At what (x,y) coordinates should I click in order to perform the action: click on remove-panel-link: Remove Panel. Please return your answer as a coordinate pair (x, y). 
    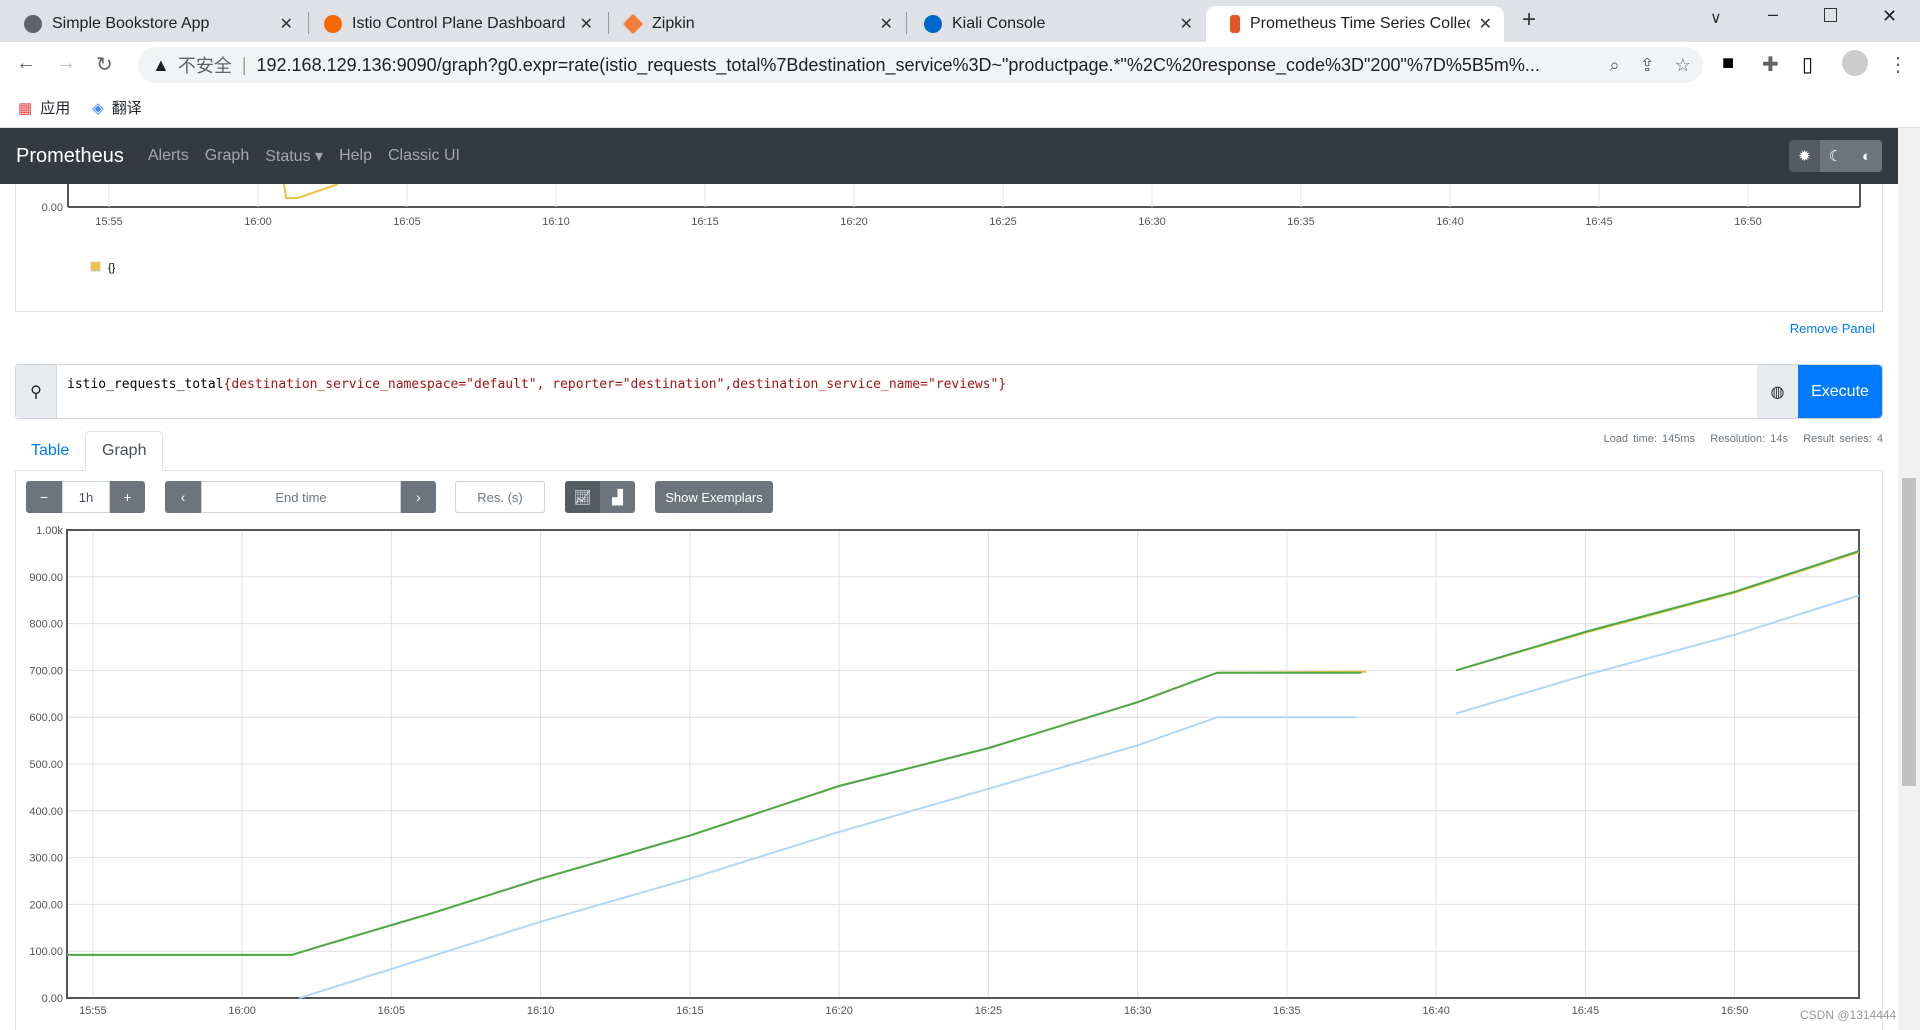
    Looking at the image, I should click on (1832, 328).